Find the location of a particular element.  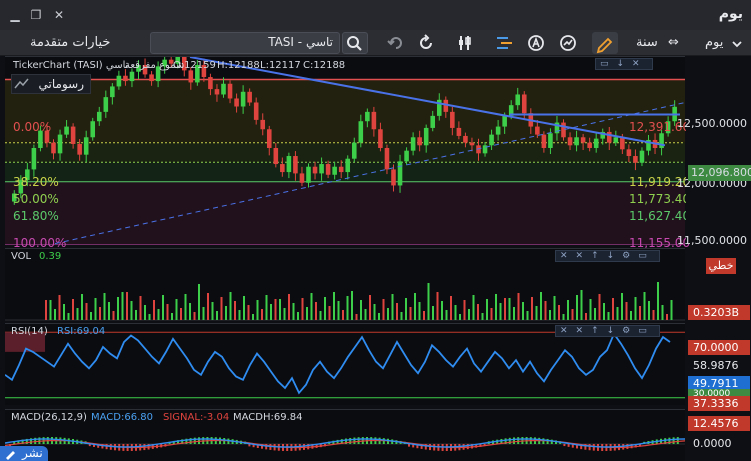

macd-axis-value-2: 0.0000 is located at coordinates (719, 443).